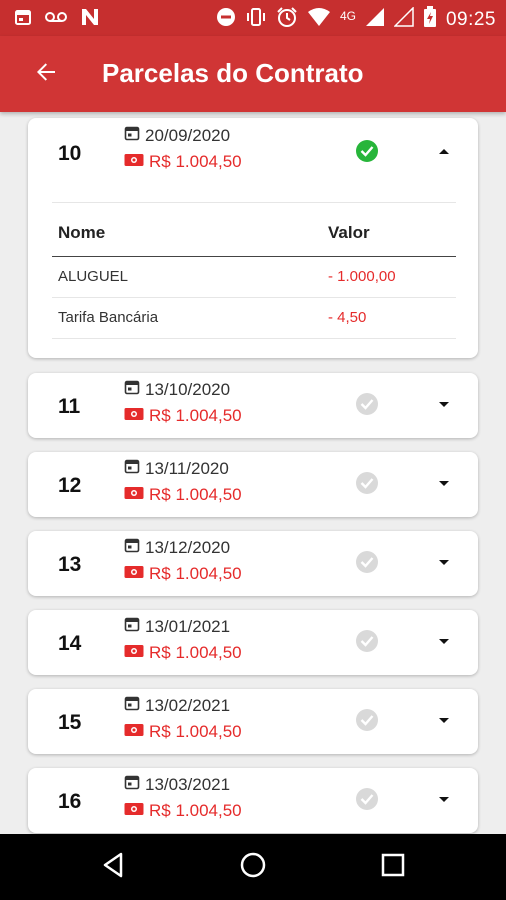  I want to click on row-value: - 4,50, so click(347, 317).